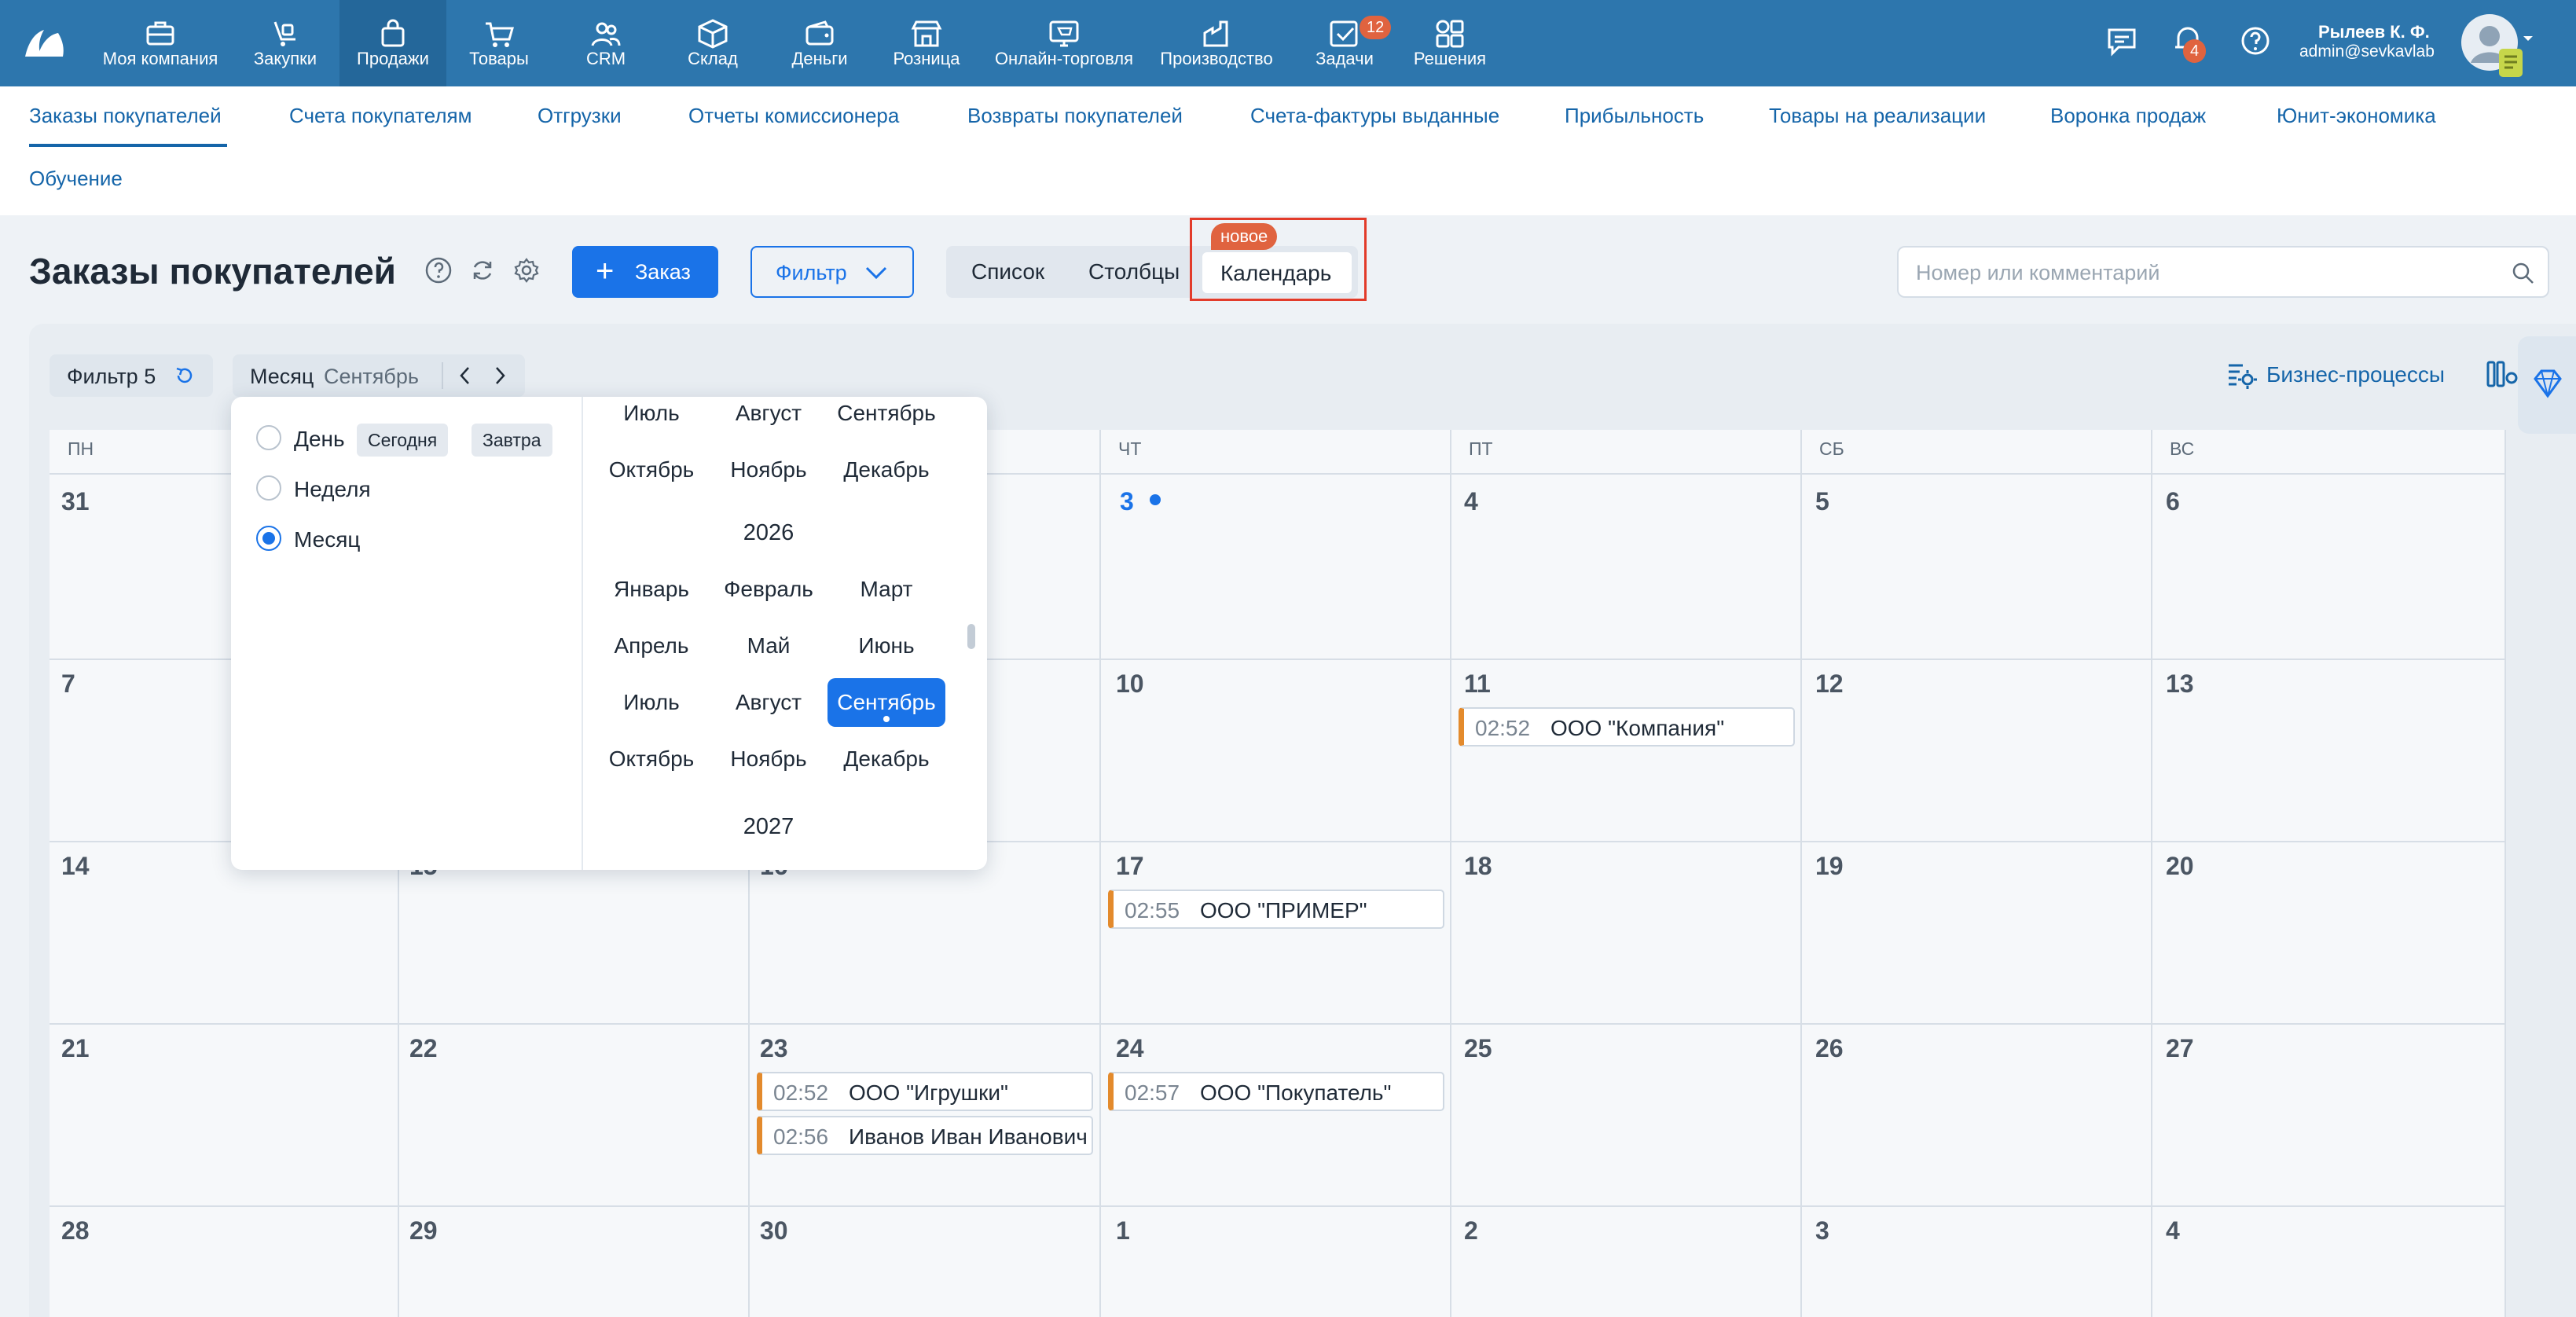  Describe the element at coordinates (1276, 1091) in the screenshot. I see `order-event: 02:57 ООО "Покупатель"` at that location.